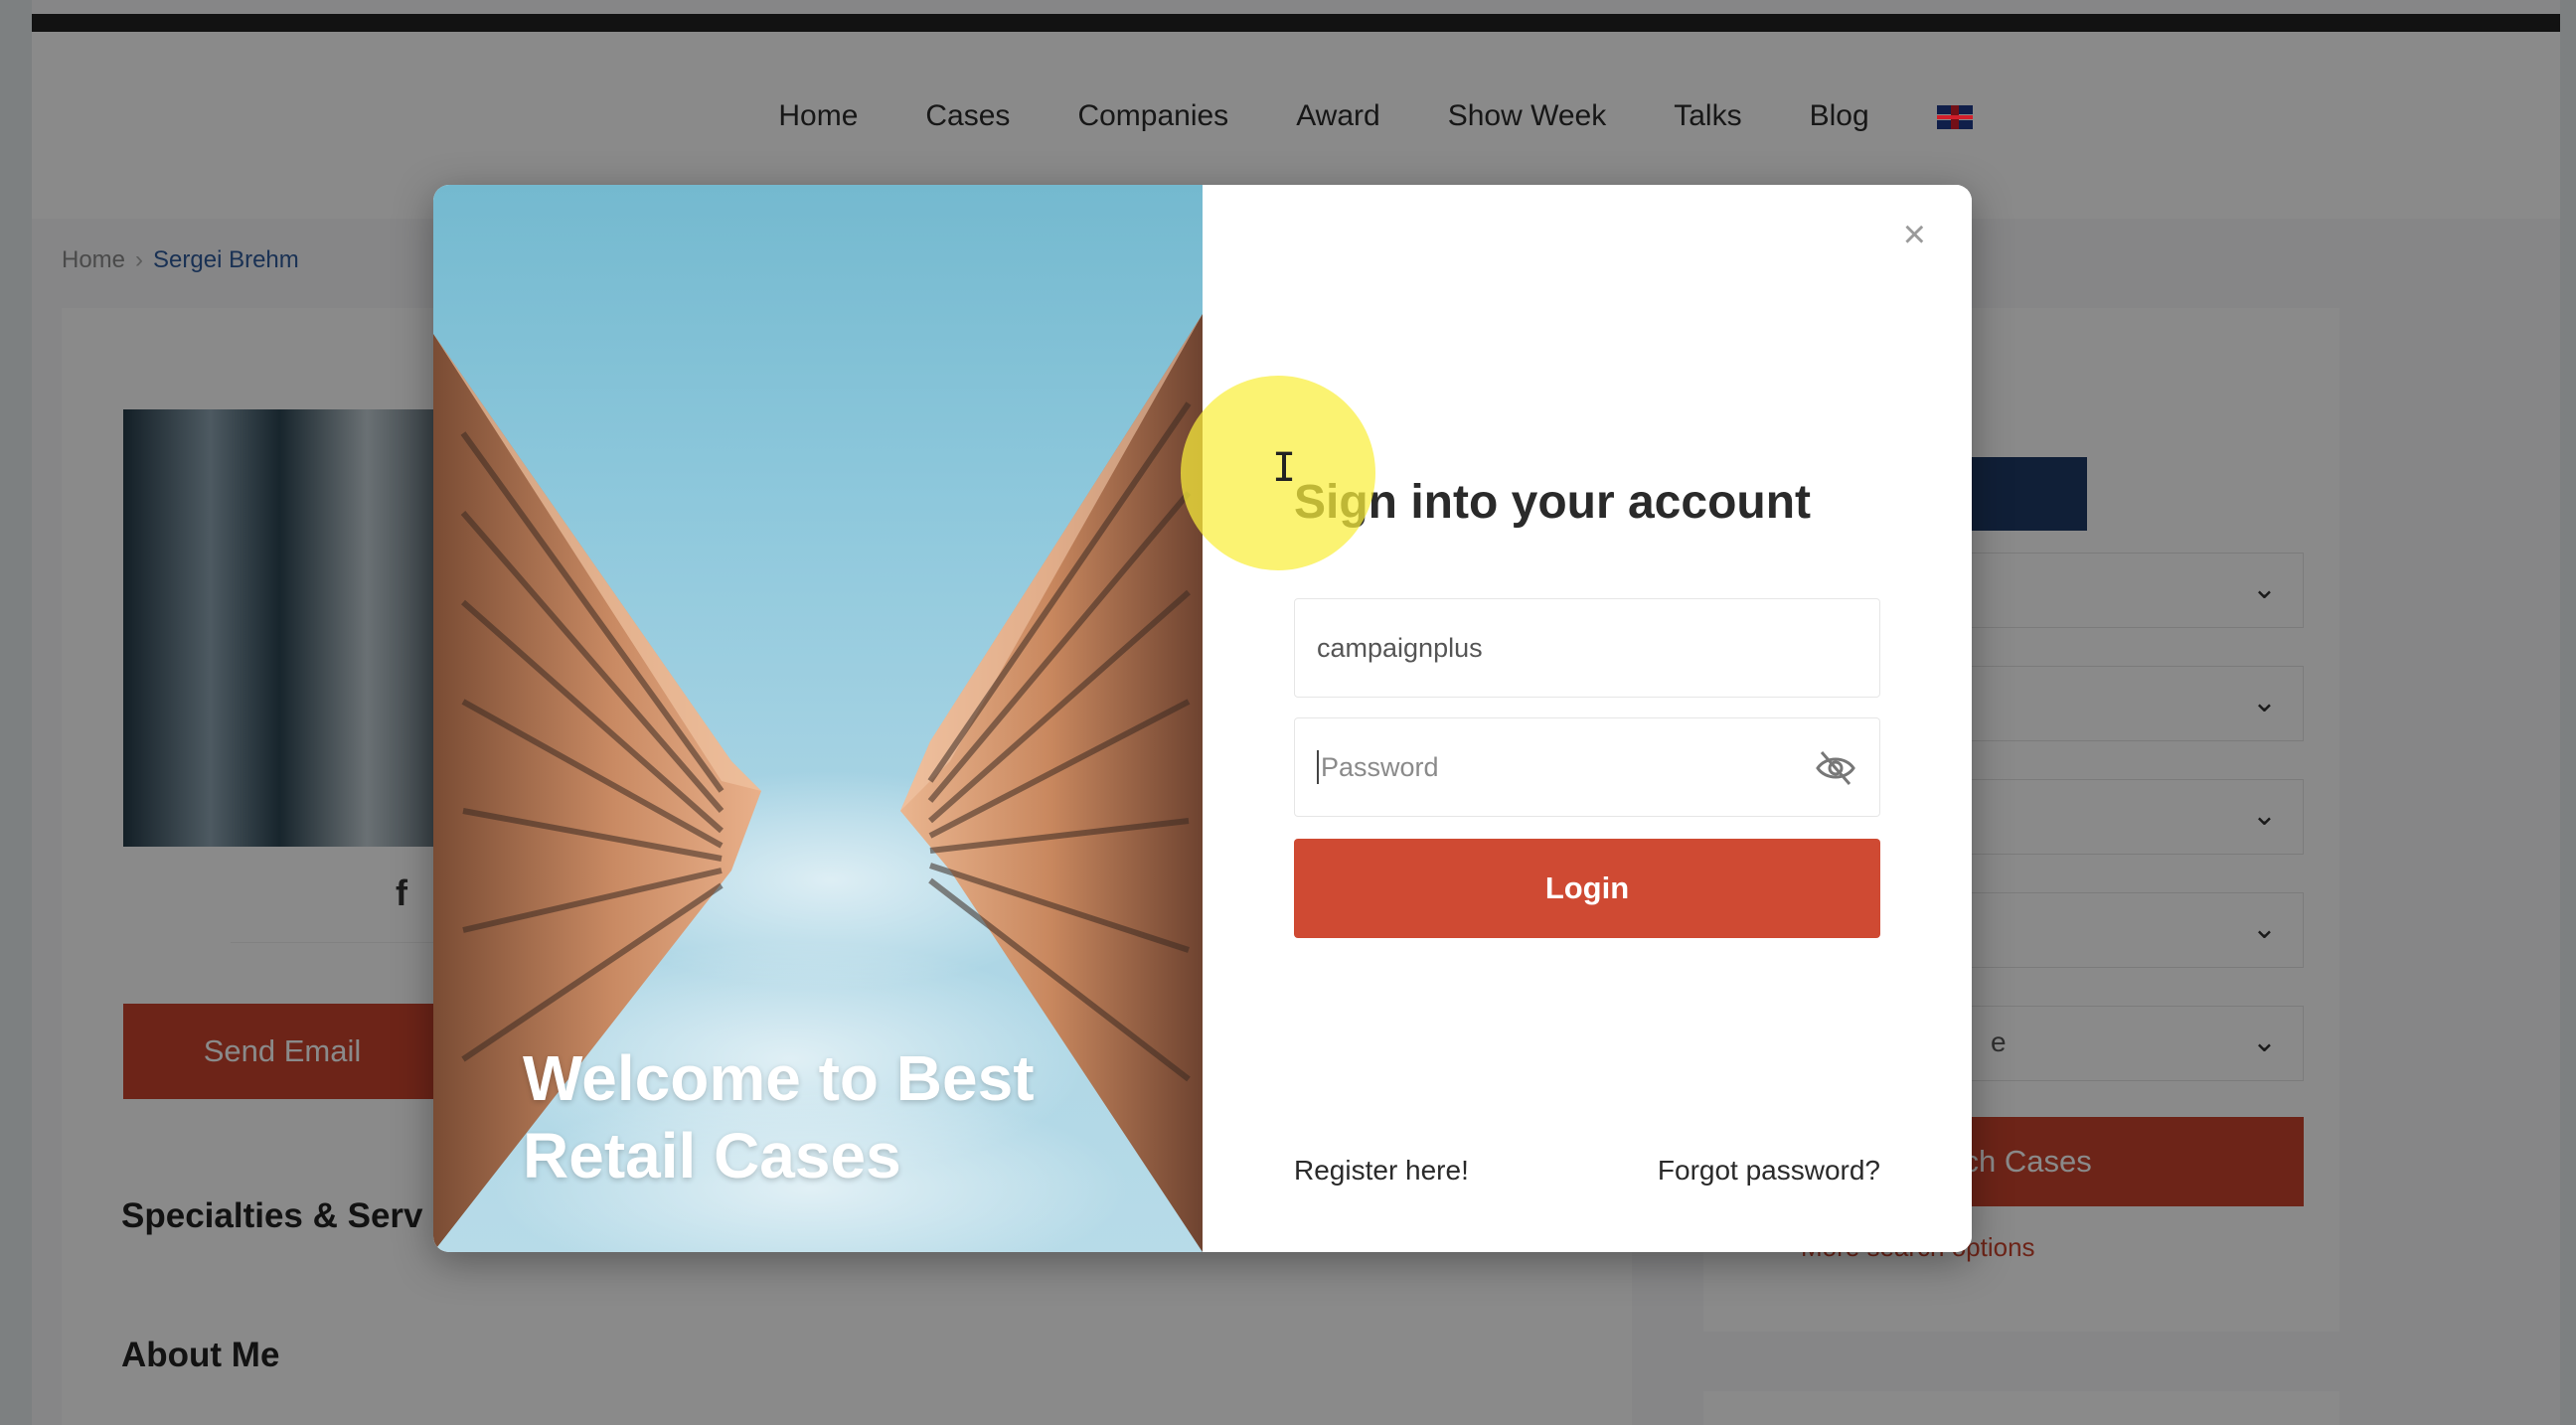 Image resolution: width=2576 pixels, height=1425 pixels. What do you see at coordinates (1284, 468) in the screenshot?
I see `text-cursor-icon: I` at bounding box center [1284, 468].